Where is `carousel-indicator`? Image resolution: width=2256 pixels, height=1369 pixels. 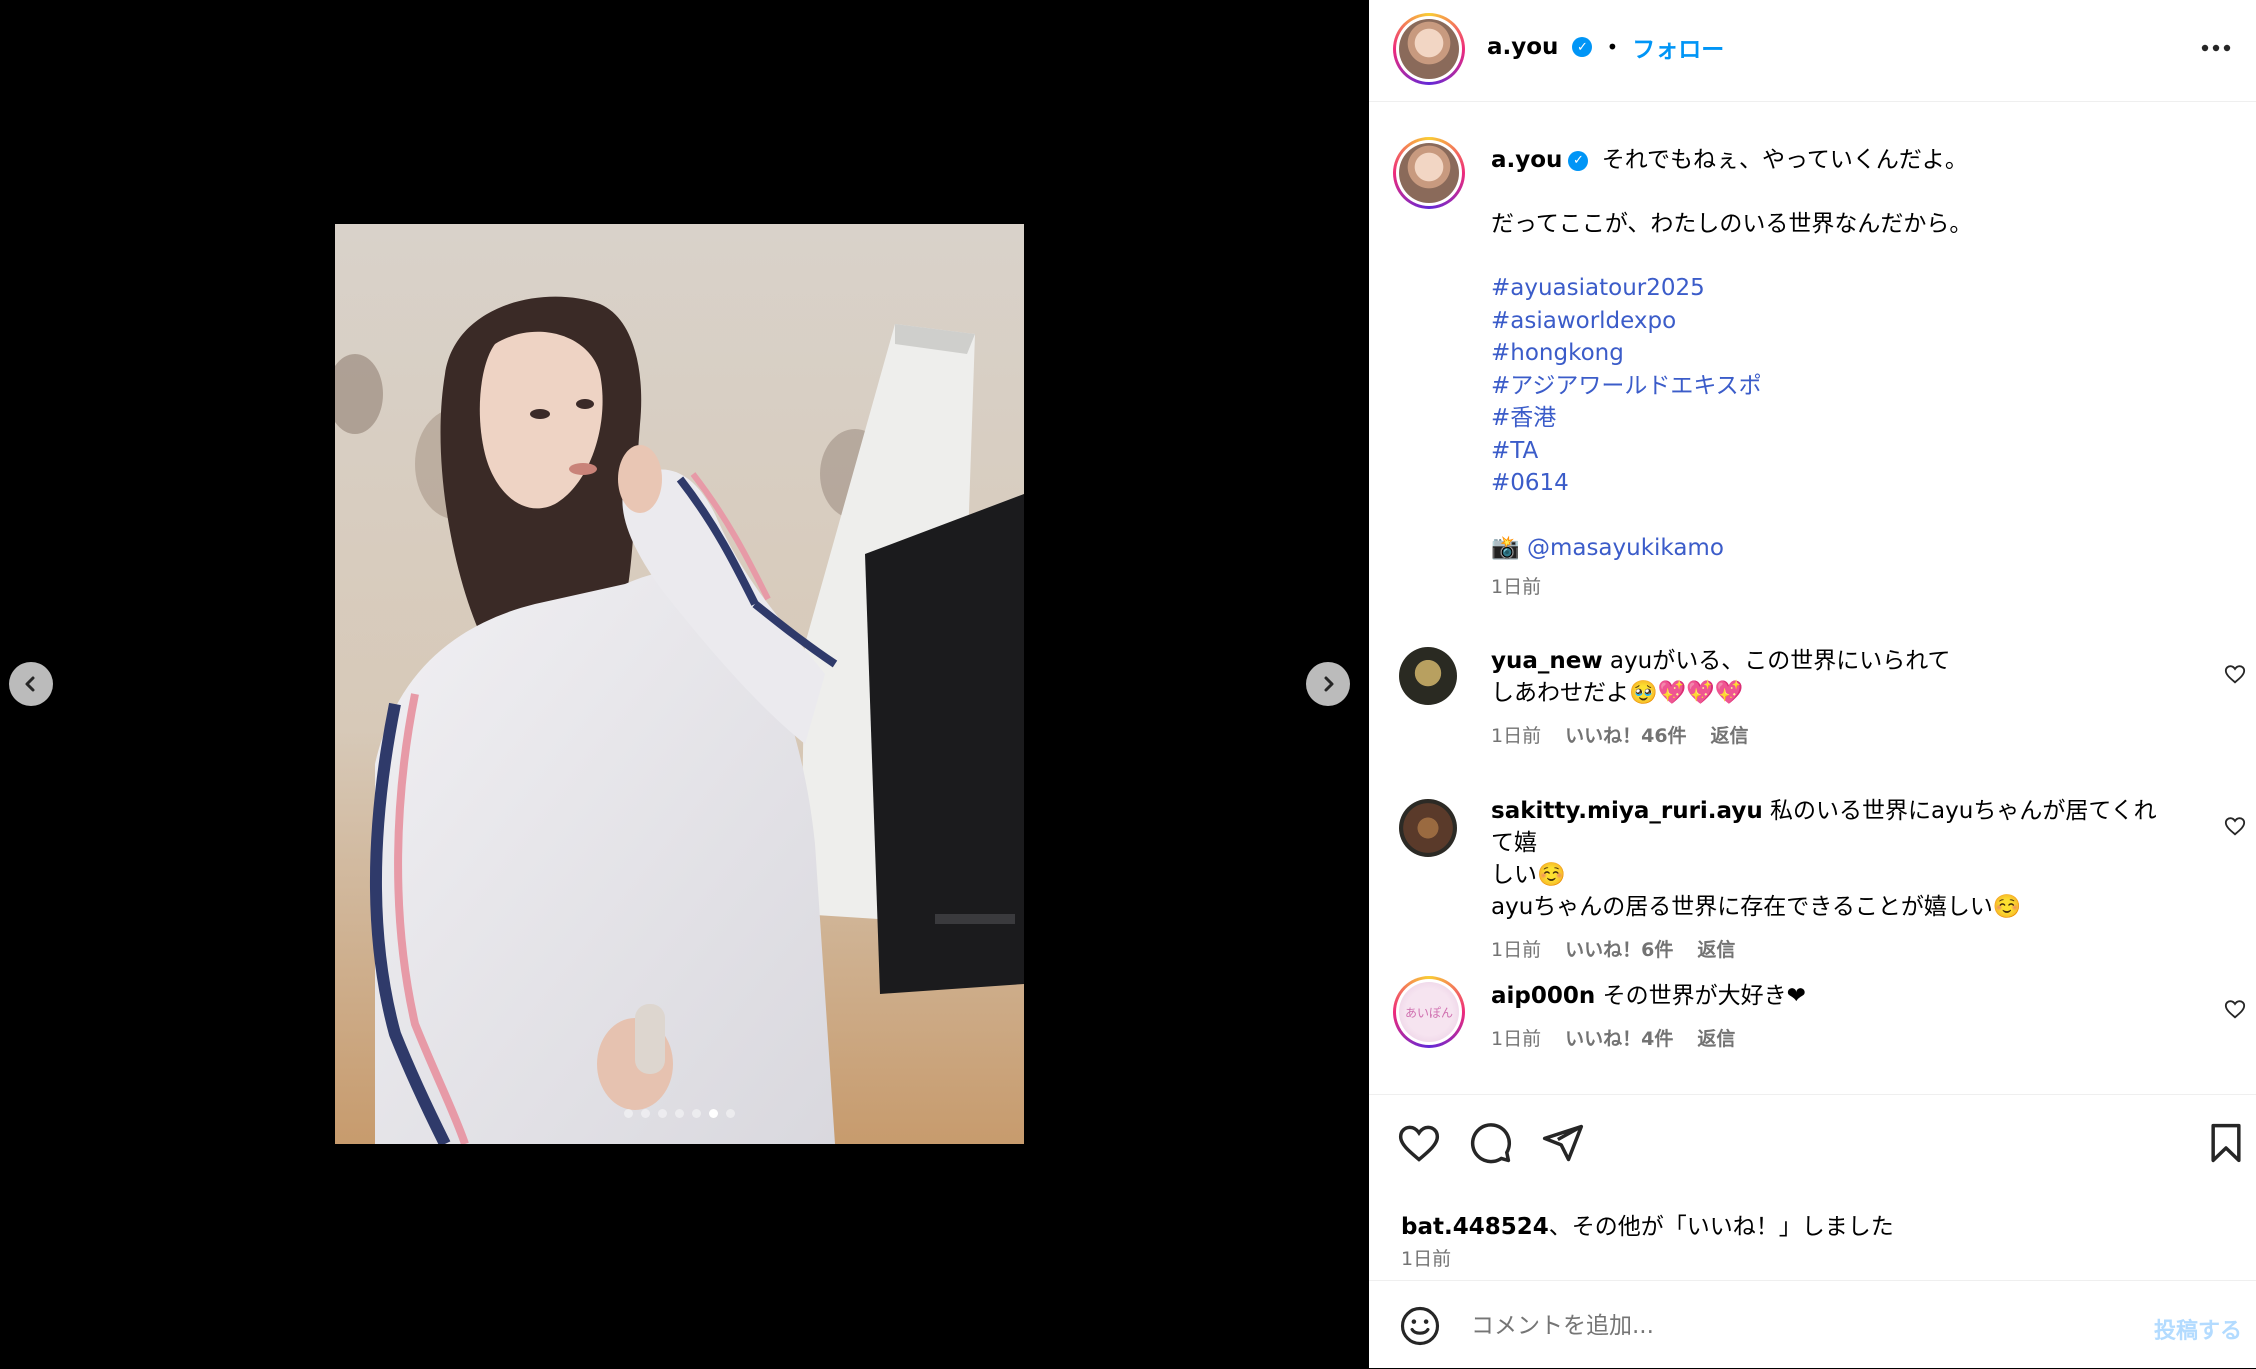 carousel-indicator is located at coordinates (679, 1113).